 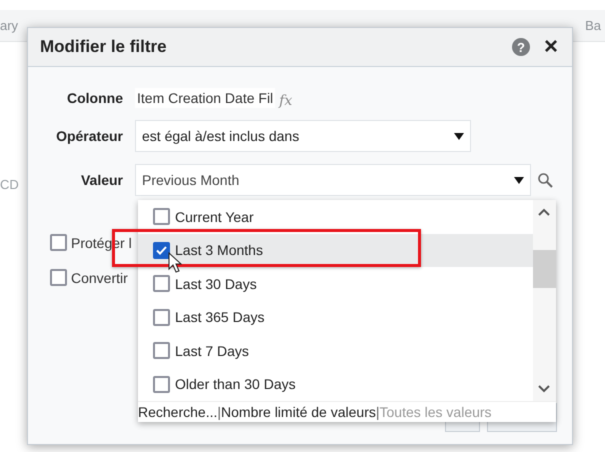 What do you see at coordinates (205, 98) in the screenshot?
I see `column-value: Item Creation Date Fil` at bounding box center [205, 98].